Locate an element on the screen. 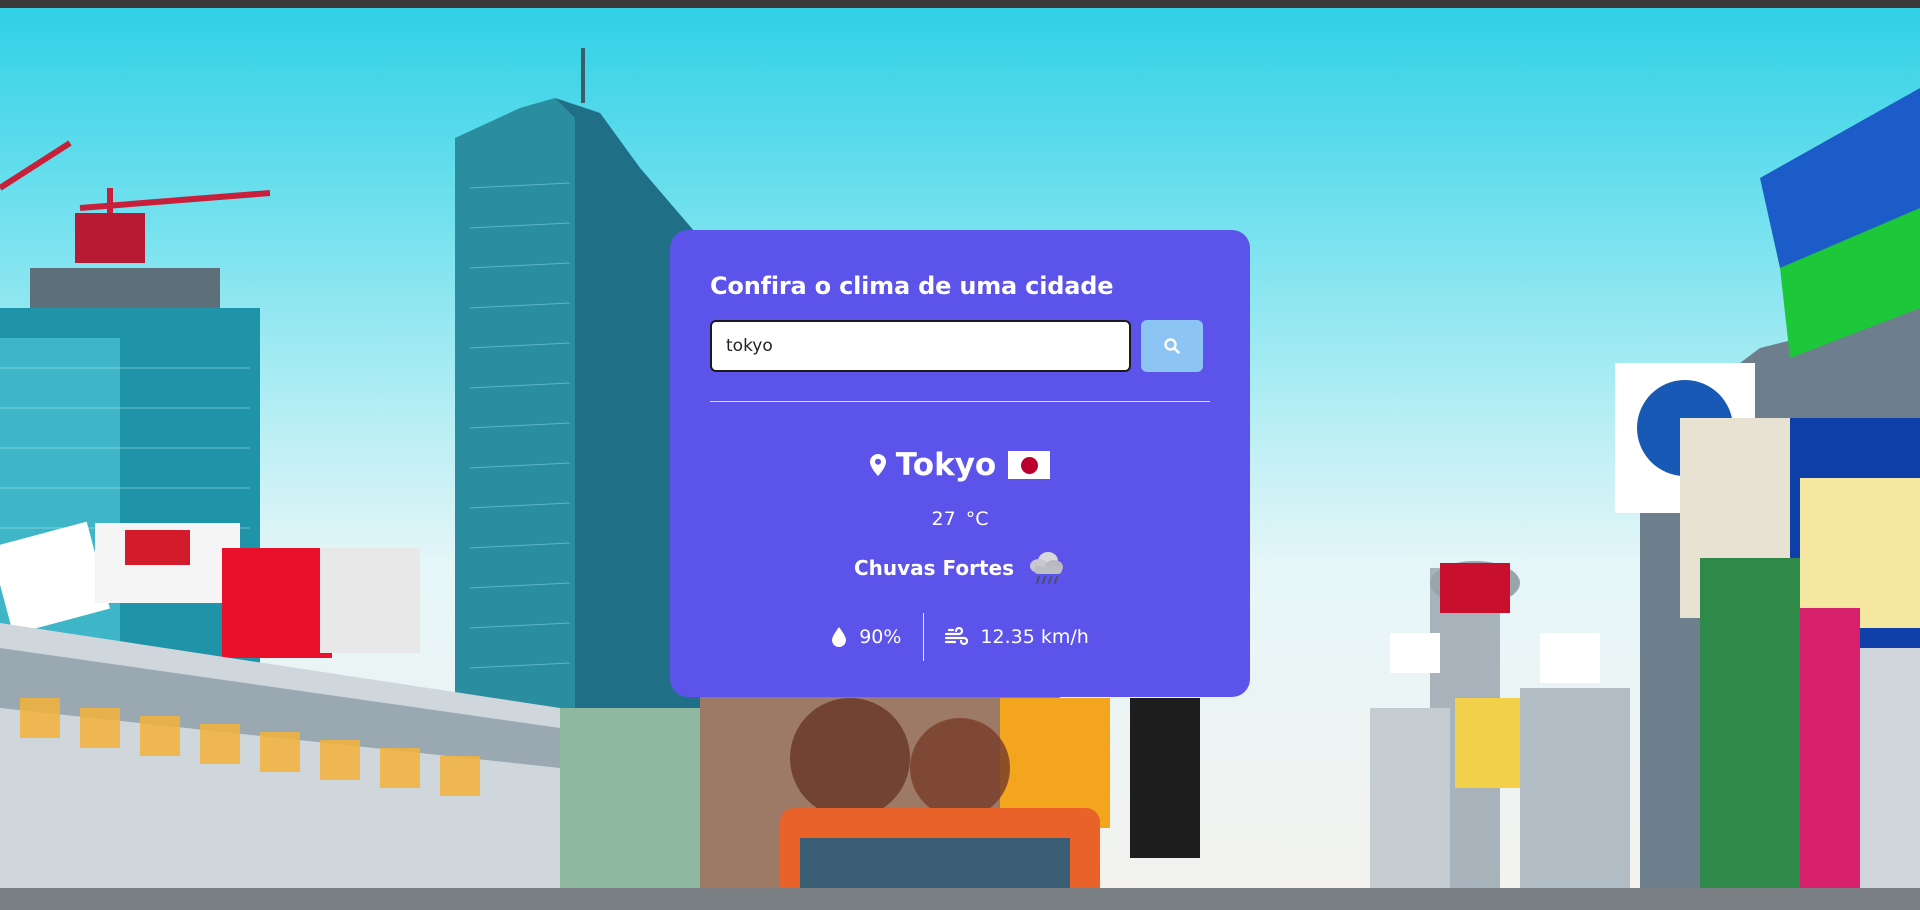  card-title: Confira o clima de uma cidade is located at coordinates (912, 286).